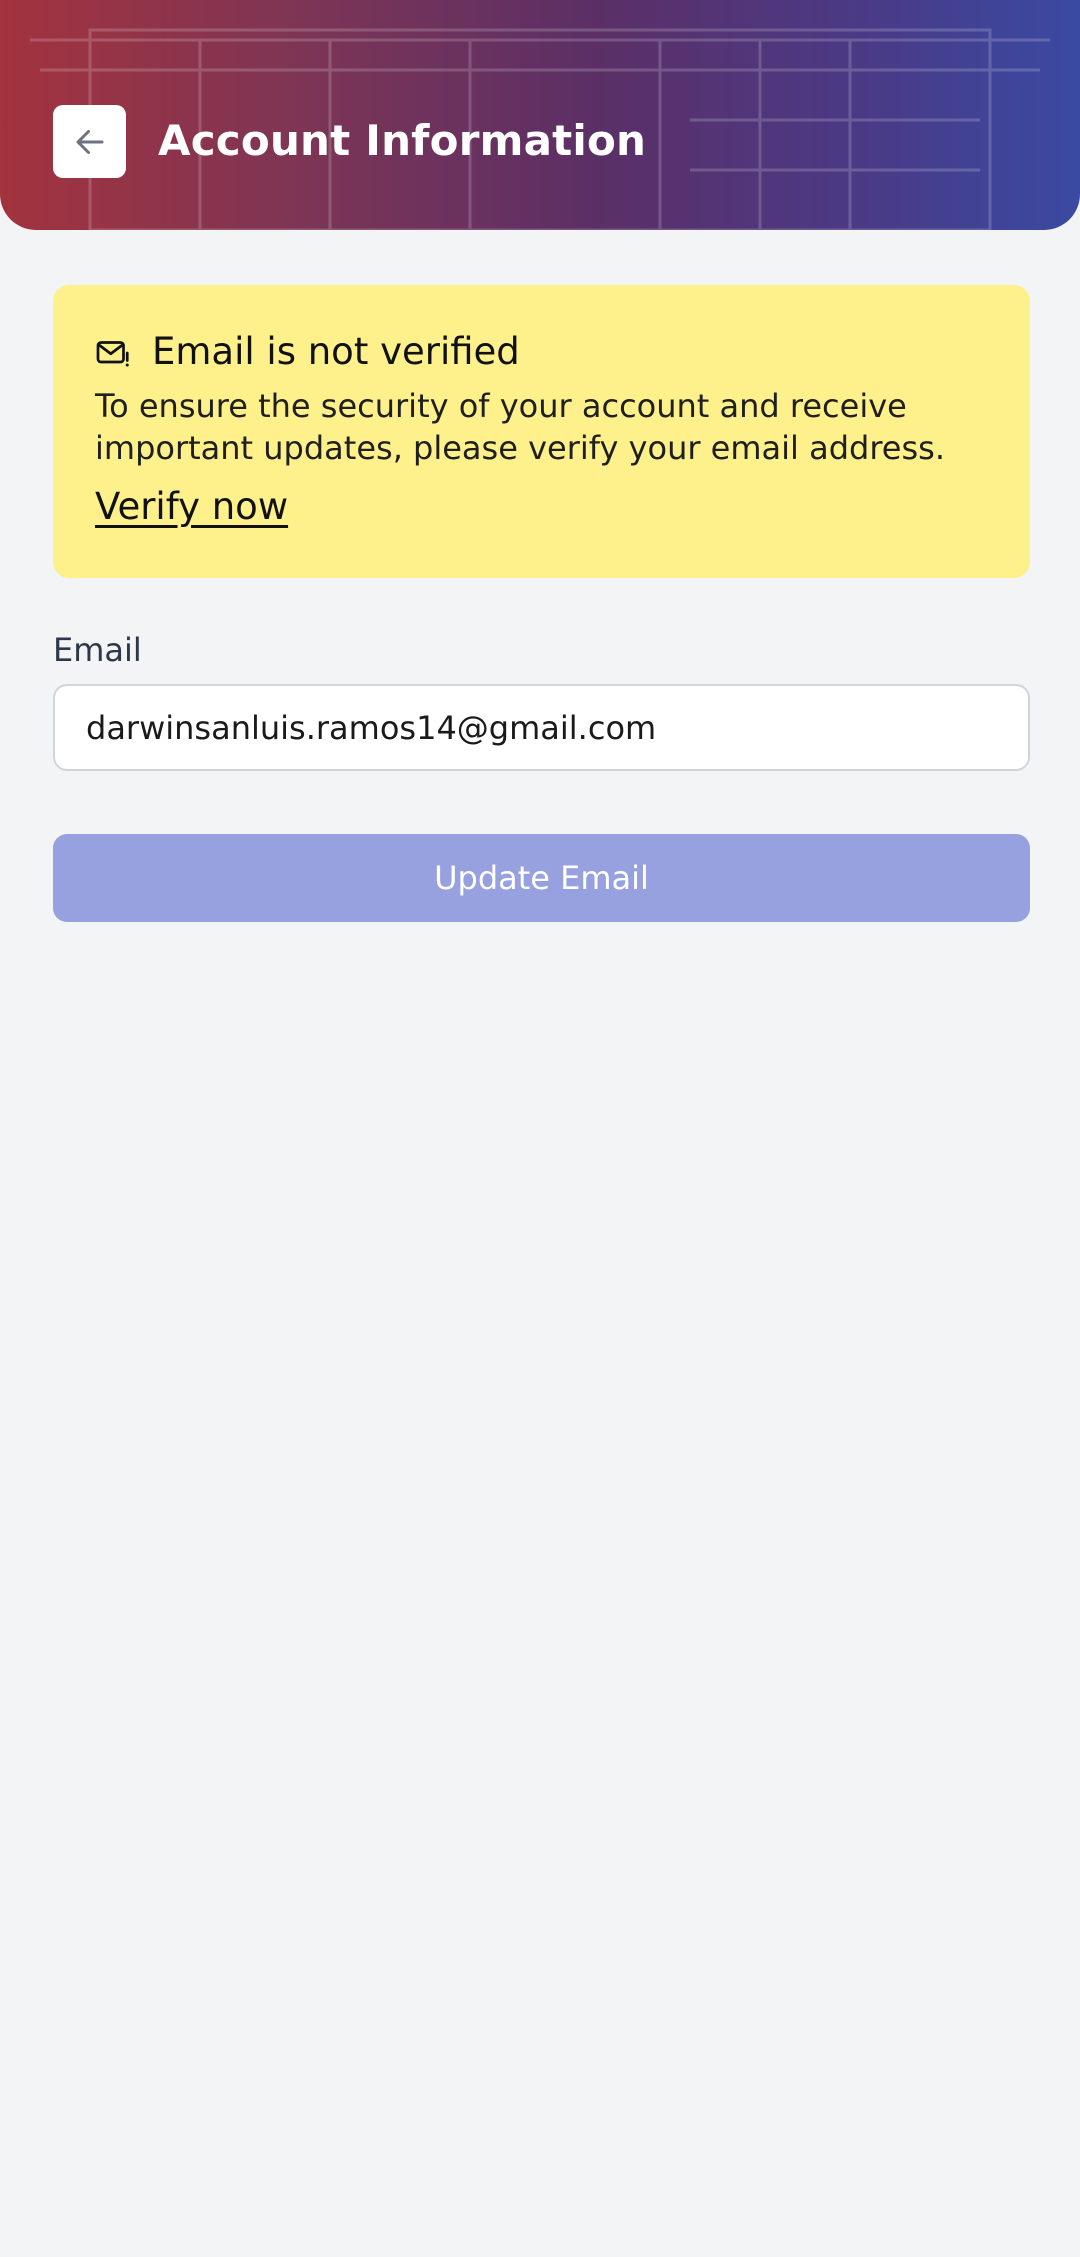 The image size is (1080, 2257). I want to click on page-title: Account Information, so click(402, 140).